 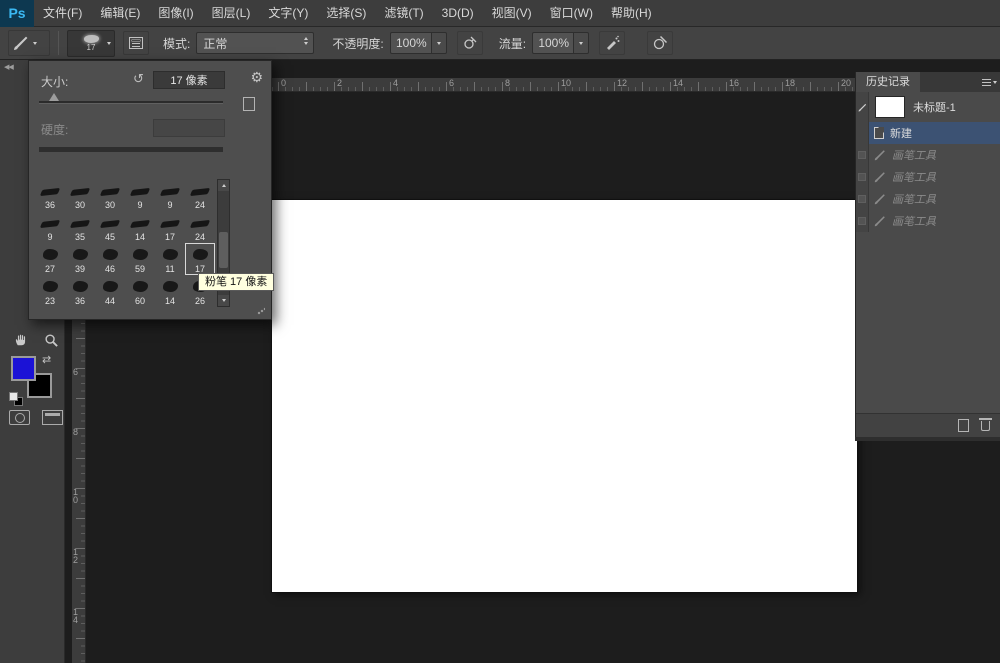 What do you see at coordinates (170, 259) in the screenshot?
I see `brush-preset: 11` at bounding box center [170, 259].